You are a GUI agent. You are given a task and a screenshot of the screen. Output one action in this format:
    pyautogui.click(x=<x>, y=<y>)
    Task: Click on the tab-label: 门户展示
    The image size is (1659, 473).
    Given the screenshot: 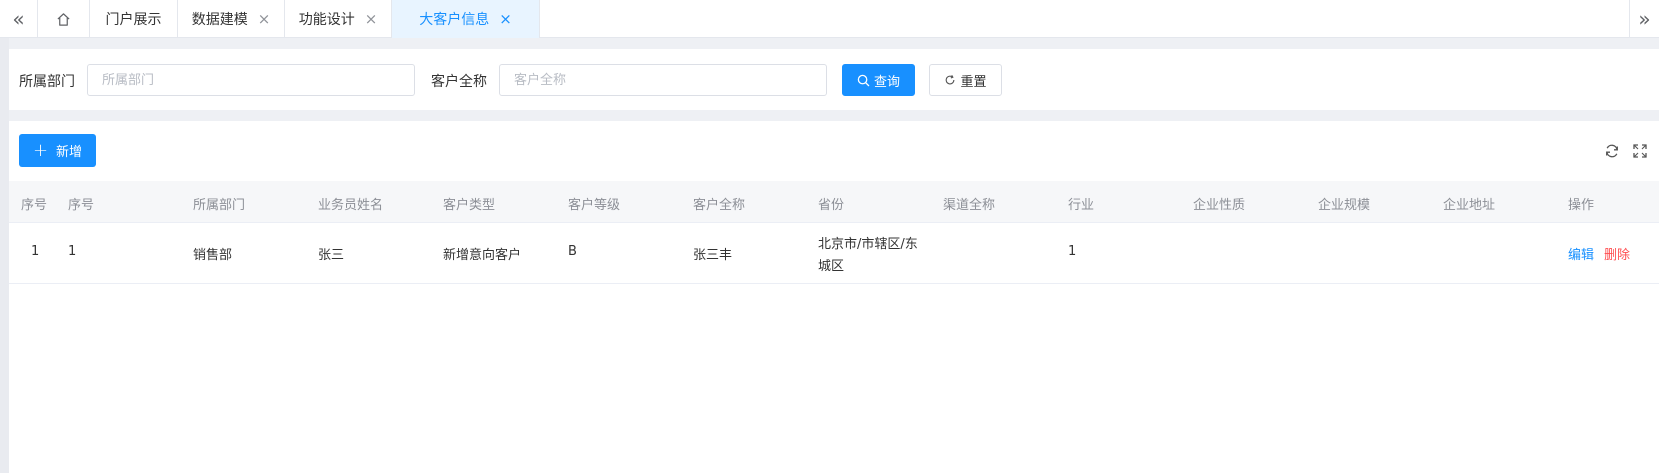 What is the action you would take?
    pyautogui.click(x=133, y=20)
    